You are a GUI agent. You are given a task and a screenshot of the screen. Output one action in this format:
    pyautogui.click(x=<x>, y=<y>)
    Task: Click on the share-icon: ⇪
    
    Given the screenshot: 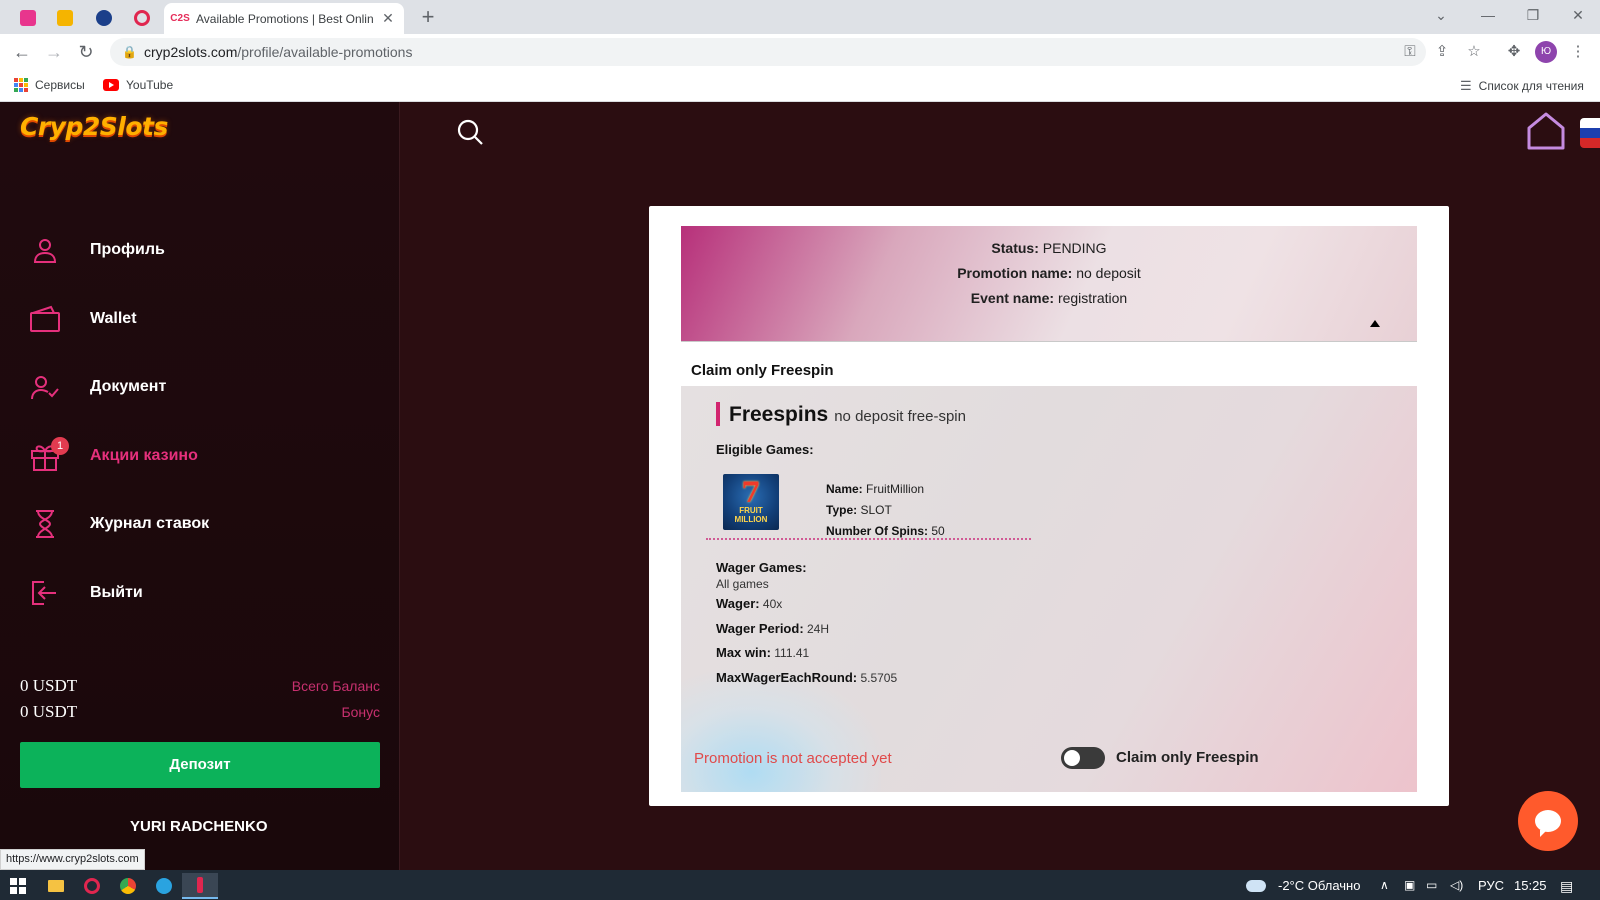 What is the action you would take?
    pyautogui.click(x=1442, y=52)
    